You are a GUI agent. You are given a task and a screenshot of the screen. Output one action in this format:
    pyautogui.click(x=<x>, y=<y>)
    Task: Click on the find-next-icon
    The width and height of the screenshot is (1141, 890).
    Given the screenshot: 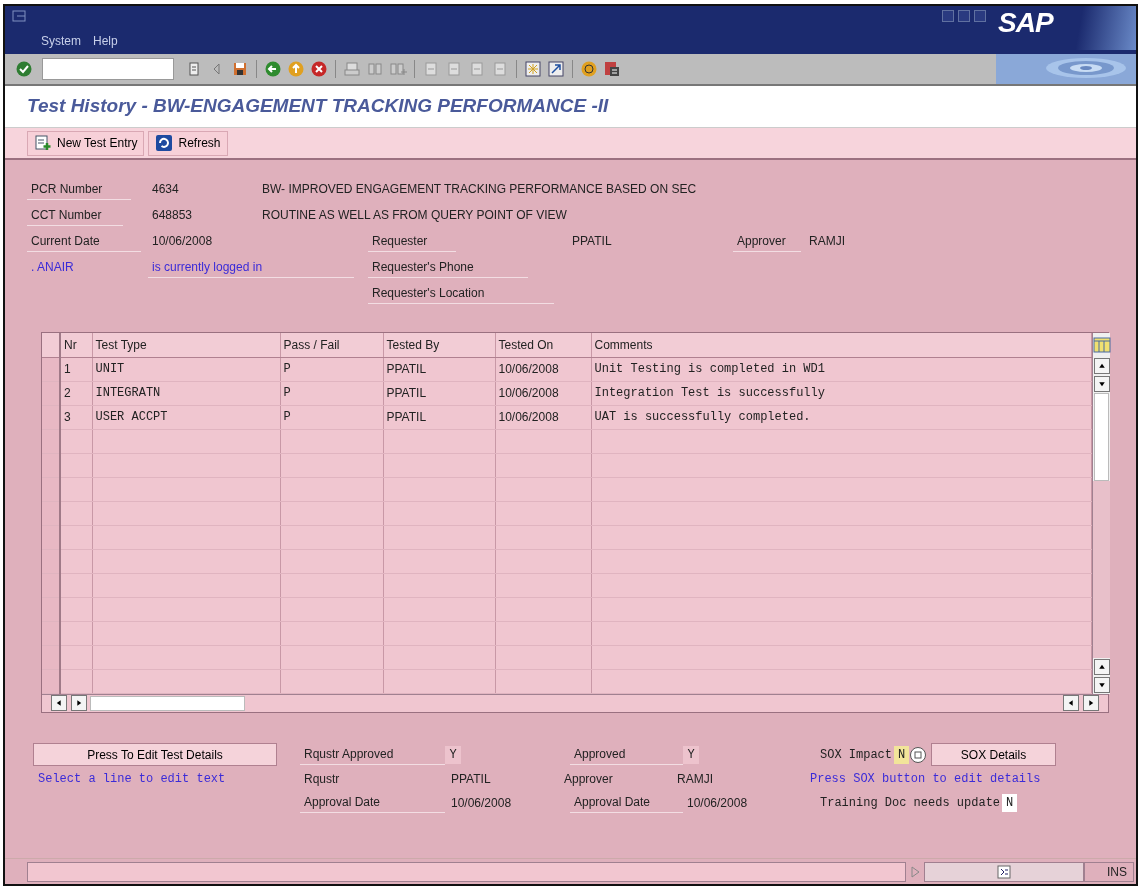 What is the action you would take?
    pyautogui.click(x=398, y=69)
    